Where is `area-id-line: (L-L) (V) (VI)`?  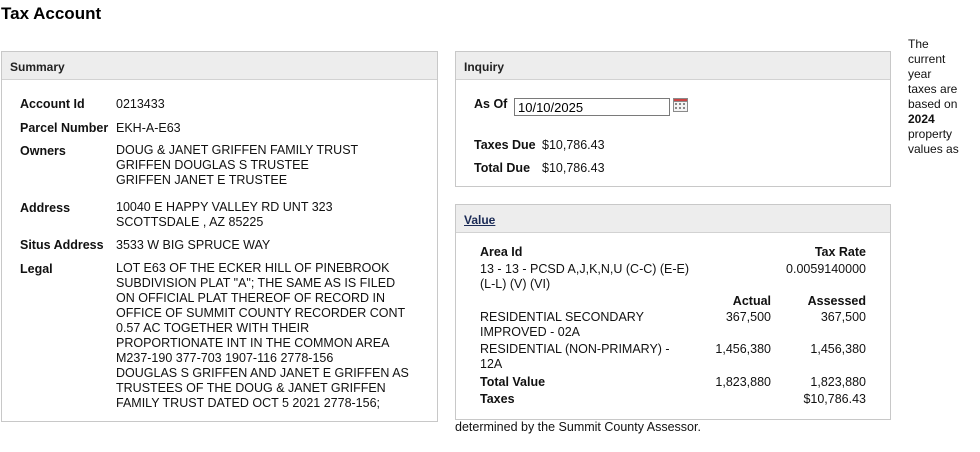 area-id-line: (L-L) (V) (VI) is located at coordinates (515, 284).